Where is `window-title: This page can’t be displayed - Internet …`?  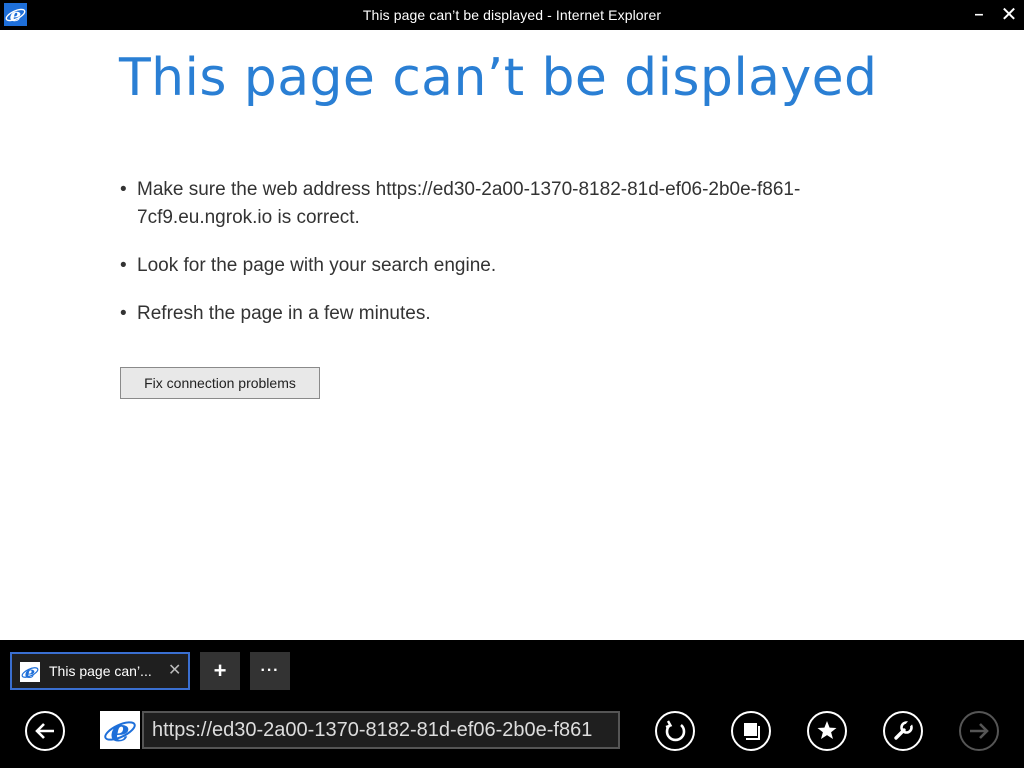
window-title: This page can’t be displayed - Internet … is located at coordinates (512, 15).